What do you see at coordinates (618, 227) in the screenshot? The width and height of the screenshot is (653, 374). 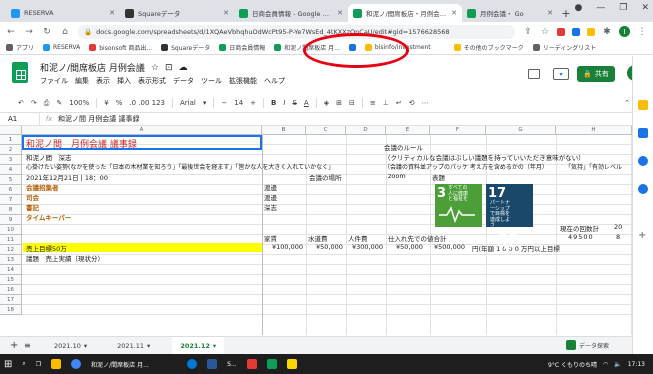 I see `cell-I8: 20` at bounding box center [618, 227].